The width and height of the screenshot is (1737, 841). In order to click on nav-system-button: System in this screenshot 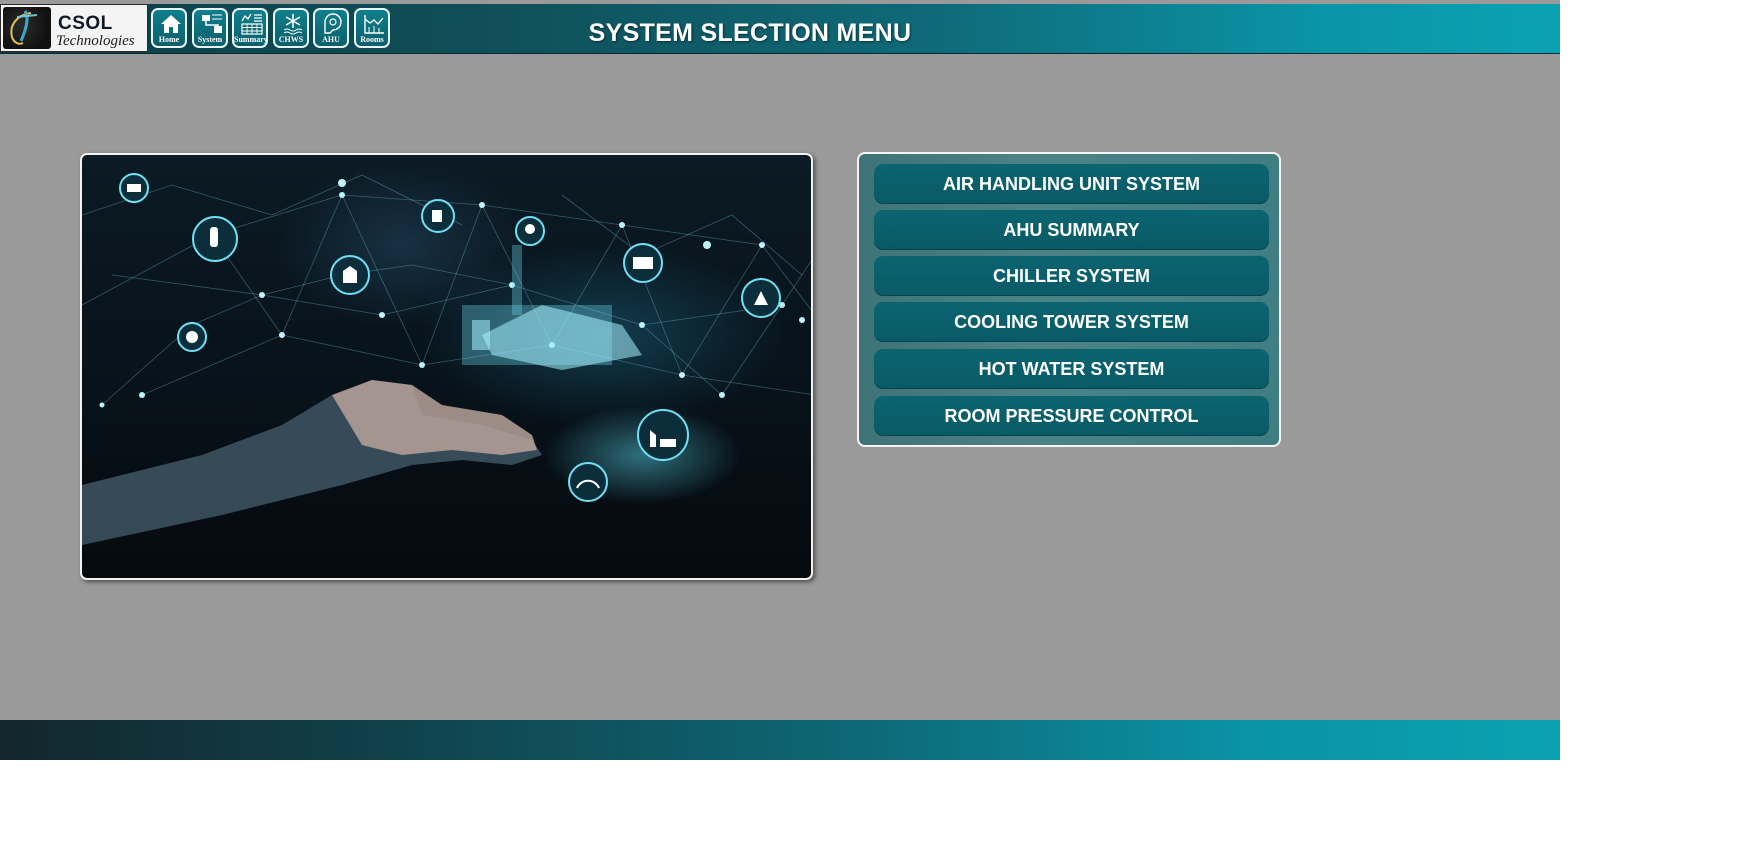, I will do `click(210, 28)`.